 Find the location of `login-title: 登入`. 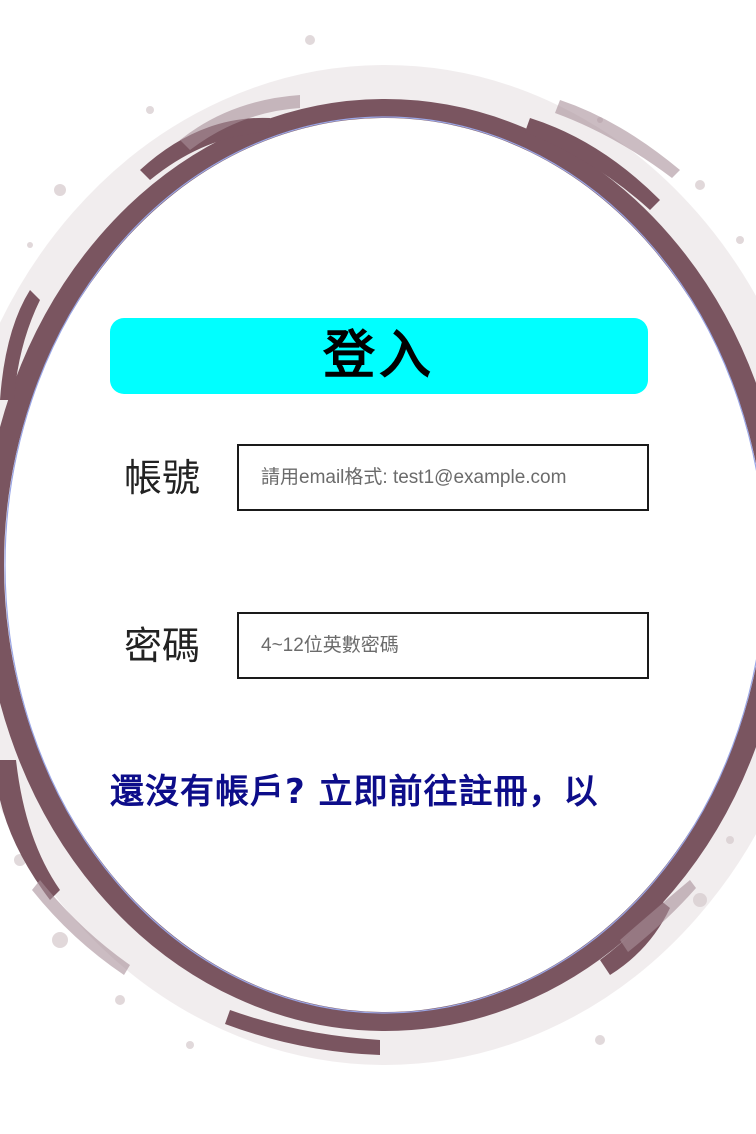

login-title: 登入 is located at coordinates (378, 356).